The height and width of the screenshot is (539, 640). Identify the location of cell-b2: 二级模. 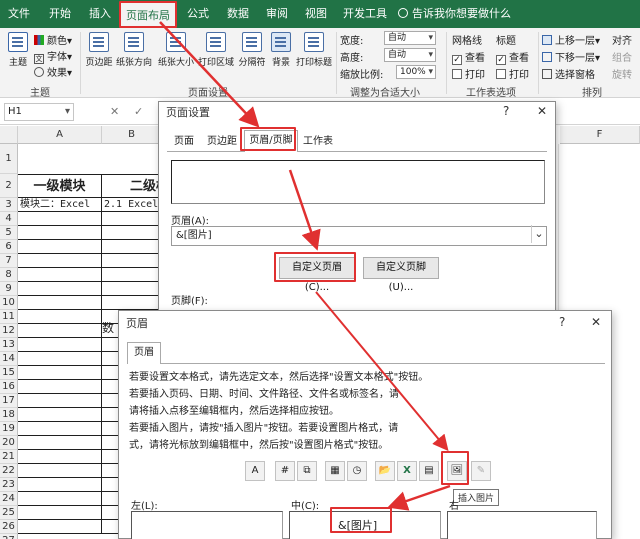
(132, 186).